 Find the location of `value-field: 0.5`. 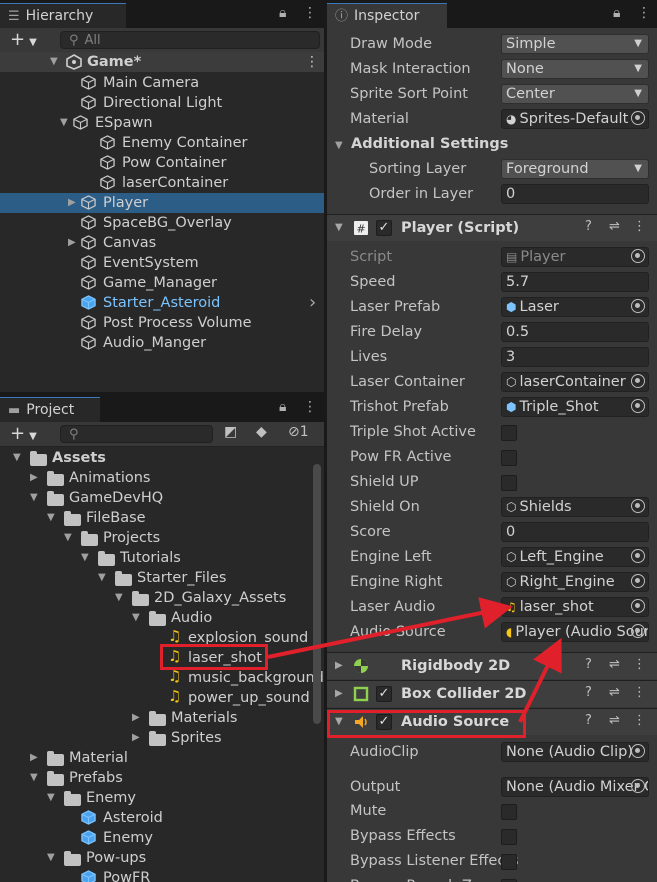

value-field: 0.5 is located at coordinates (575, 332).